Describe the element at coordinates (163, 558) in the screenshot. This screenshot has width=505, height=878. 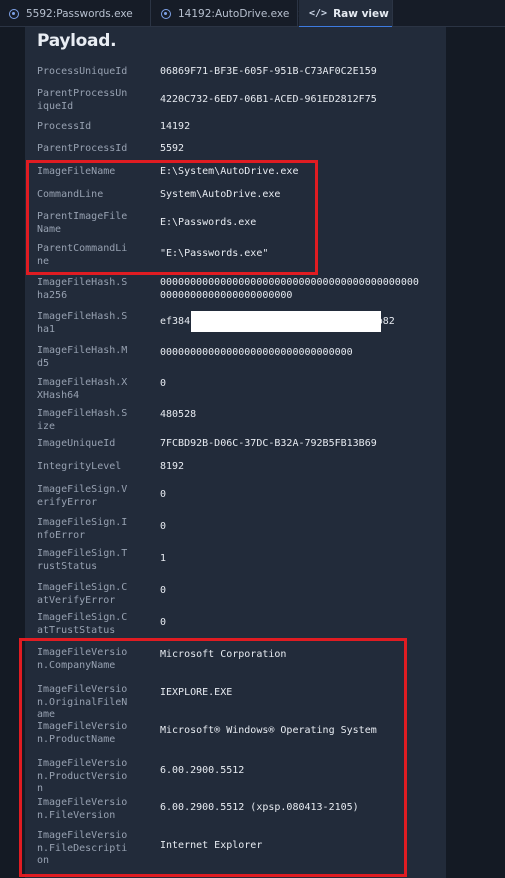
I see `field-value: 1` at that location.